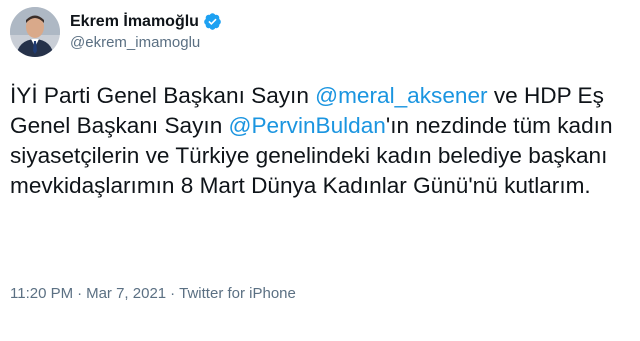  What do you see at coordinates (212, 21) in the screenshot?
I see `verified-badge-icon` at bounding box center [212, 21].